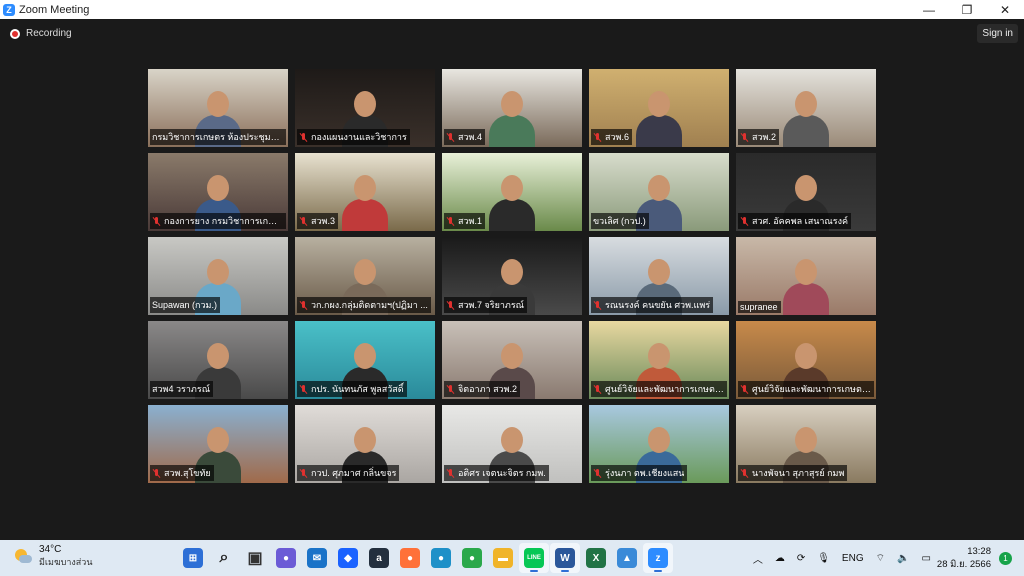 The width and height of the screenshot is (1024, 576). What do you see at coordinates (218, 444) in the screenshot?
I see `participant-tile: สวพ.สุโขทัย` at bounding box center [218, 444].